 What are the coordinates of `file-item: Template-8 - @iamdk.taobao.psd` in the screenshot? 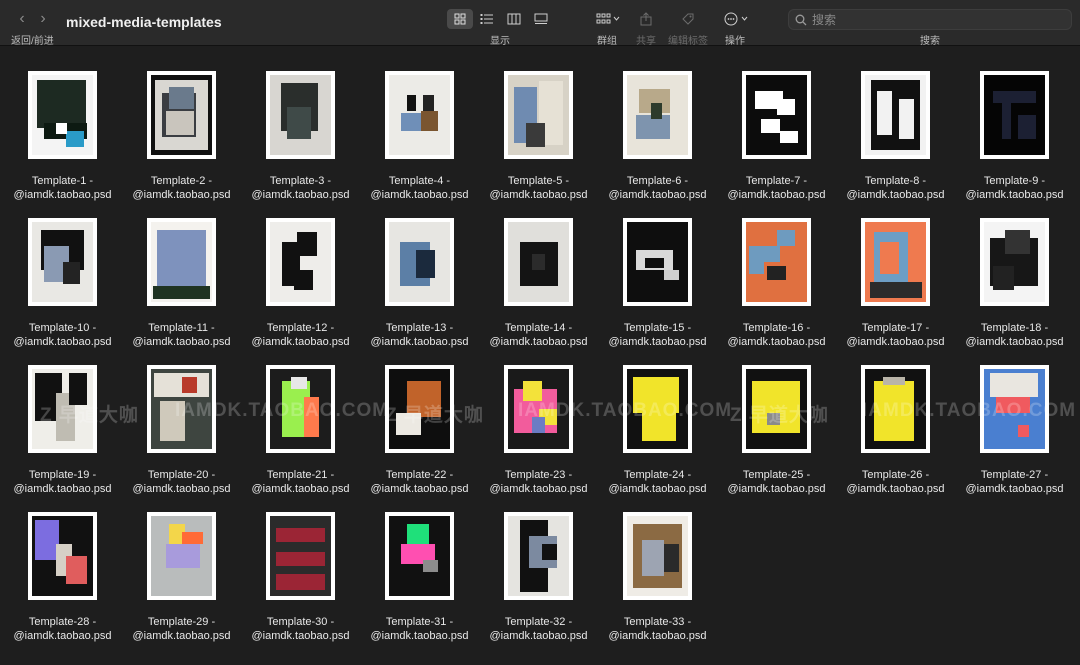 It's located at (895, 133).